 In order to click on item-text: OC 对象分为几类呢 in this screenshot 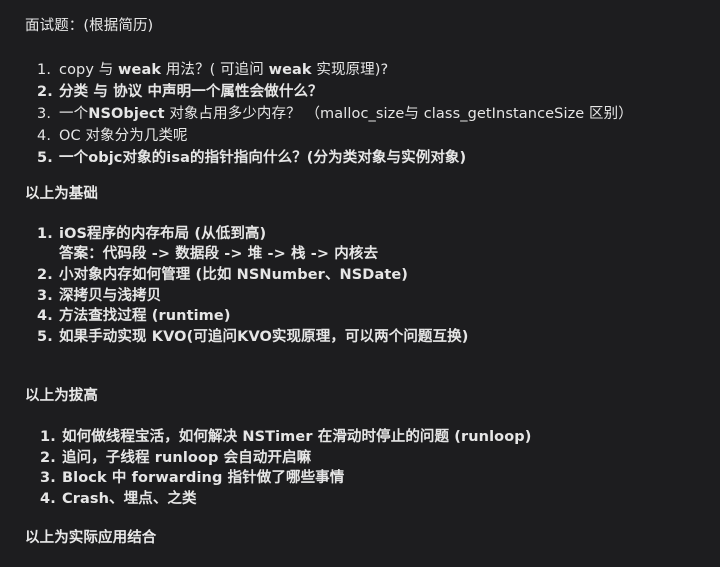, I will do `click(123, 136)`.